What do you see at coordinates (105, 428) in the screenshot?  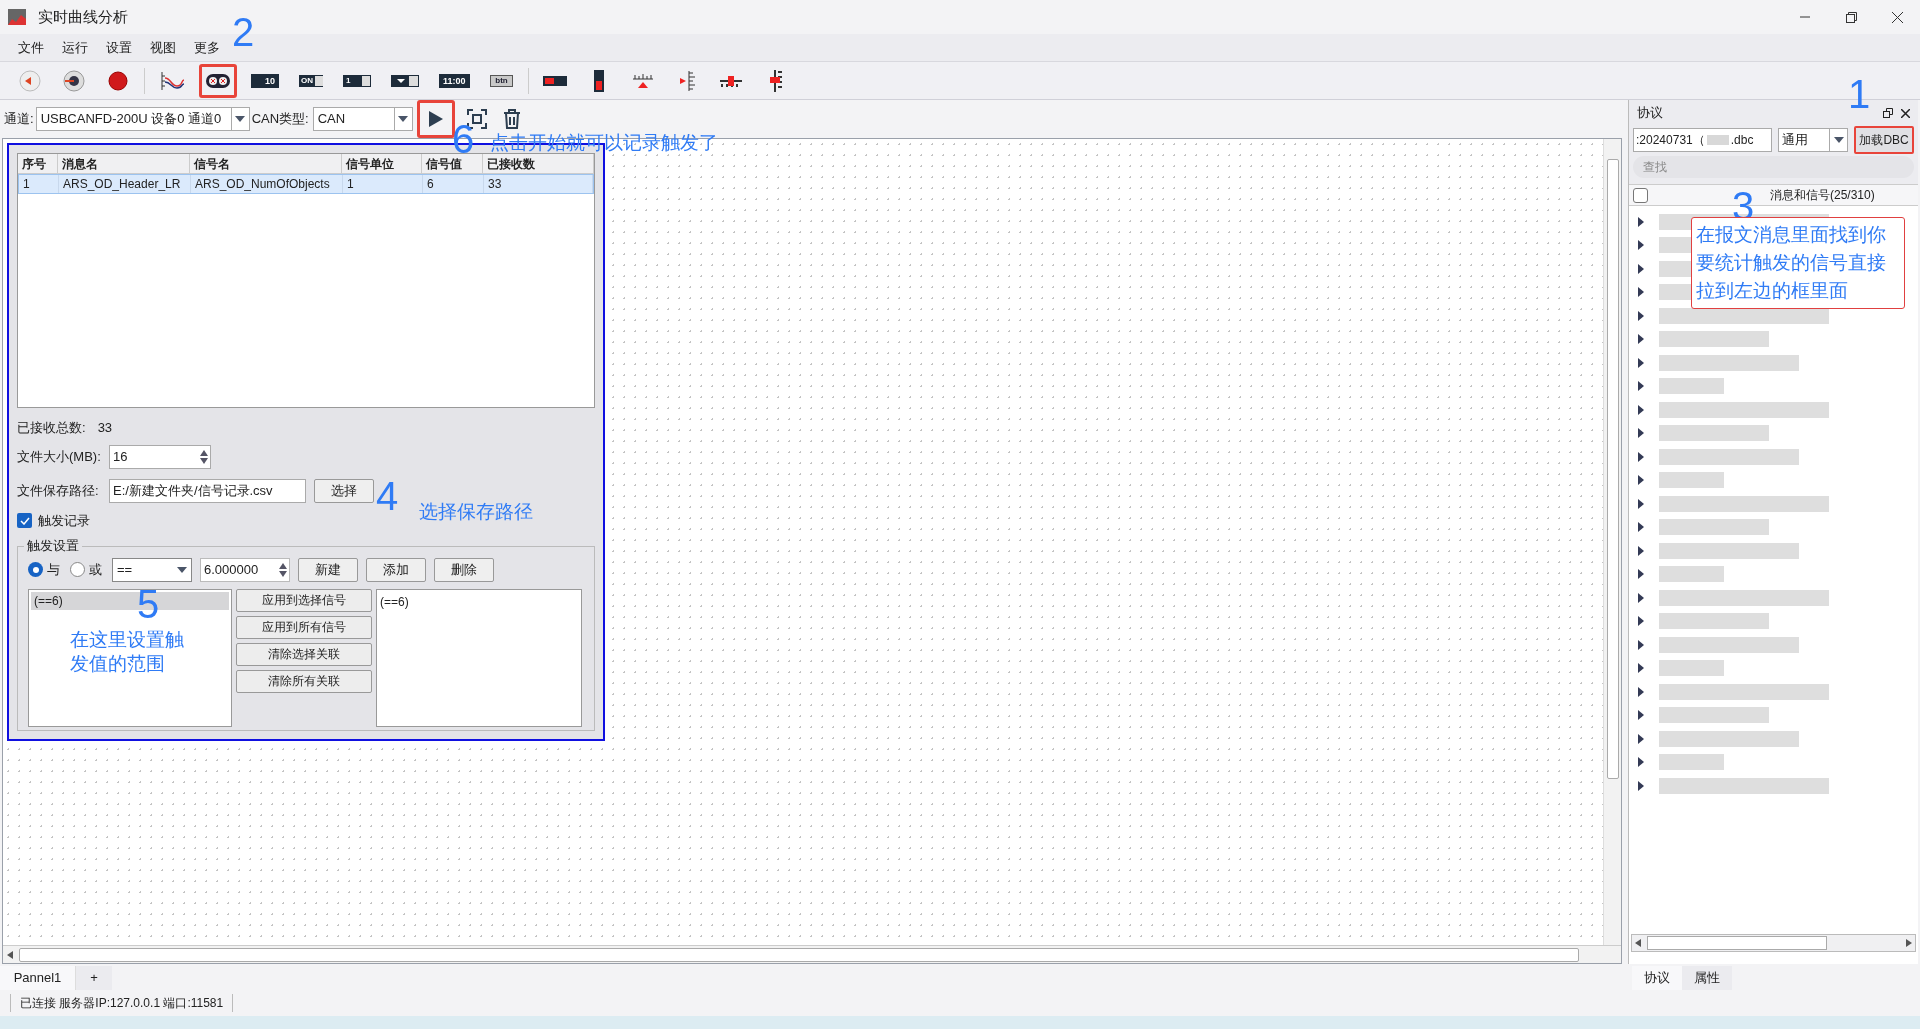 I see `total-value: 33` at bounding box center [105, 428].